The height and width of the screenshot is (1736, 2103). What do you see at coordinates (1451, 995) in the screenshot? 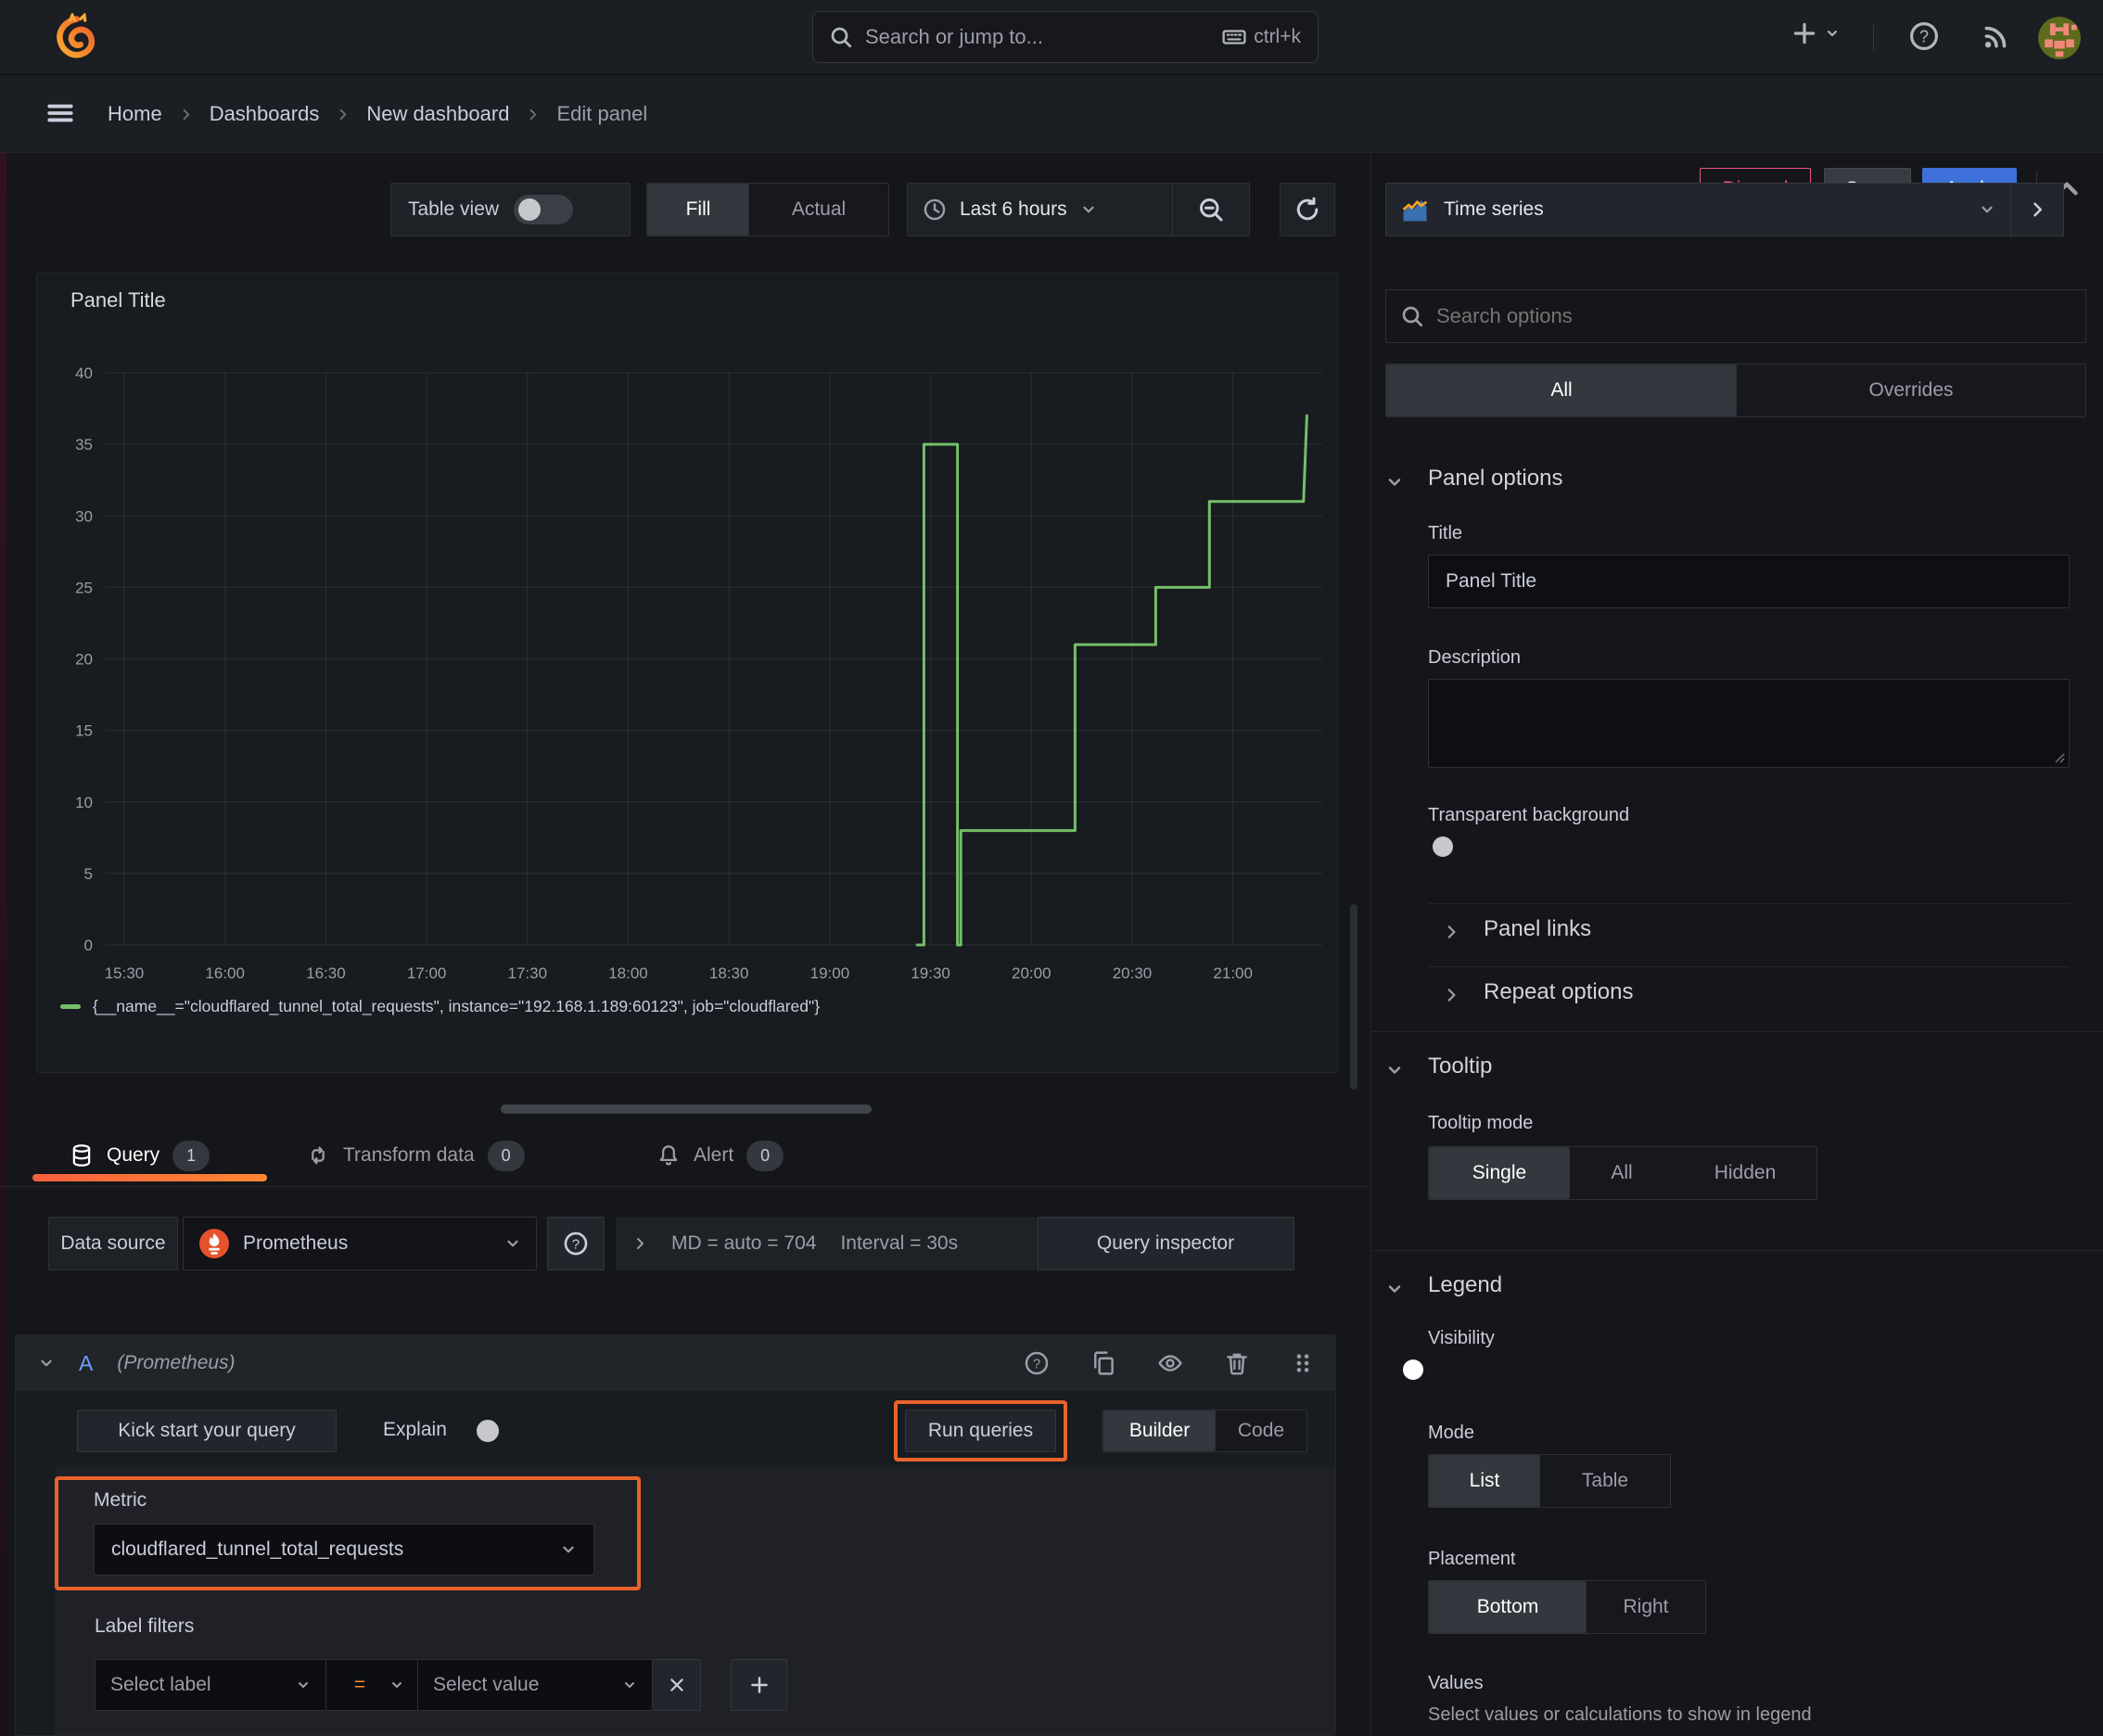
I see `repeat-options-chevron-icon` at bounding box center [1451, 995].